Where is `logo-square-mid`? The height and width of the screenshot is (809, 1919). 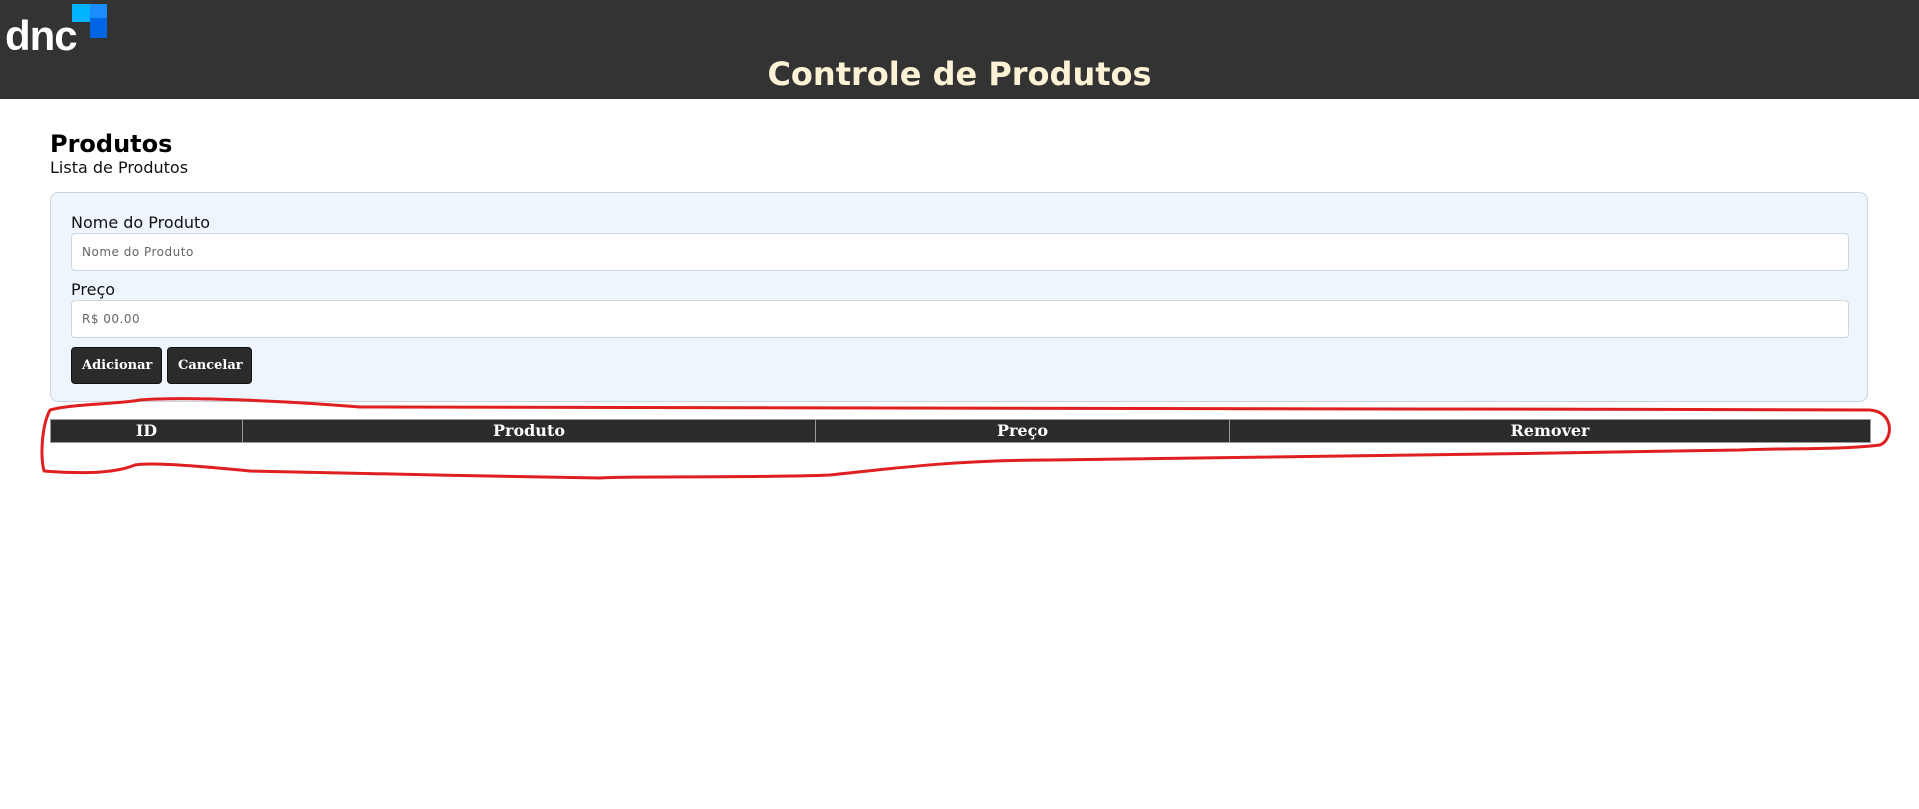
logo-square-mid is located at coordinates (98, 11).